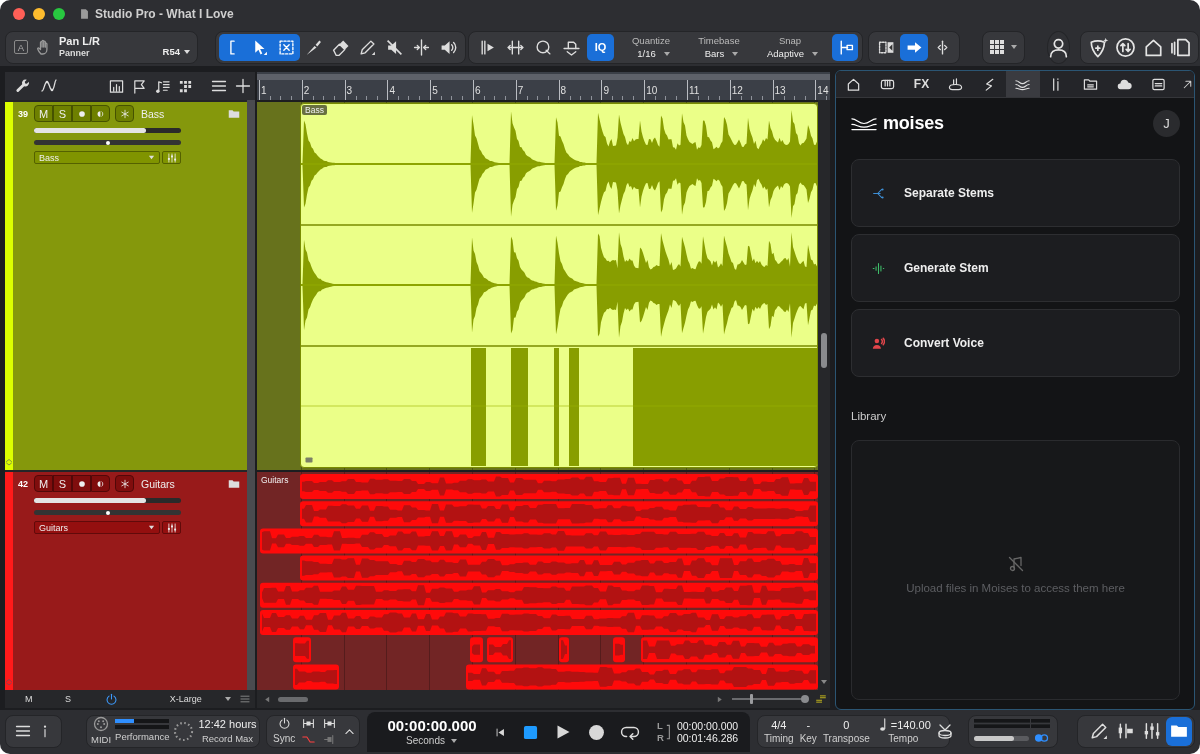 The image size is (1200, 754). I want to click on song-value: -, so click(808, 724).